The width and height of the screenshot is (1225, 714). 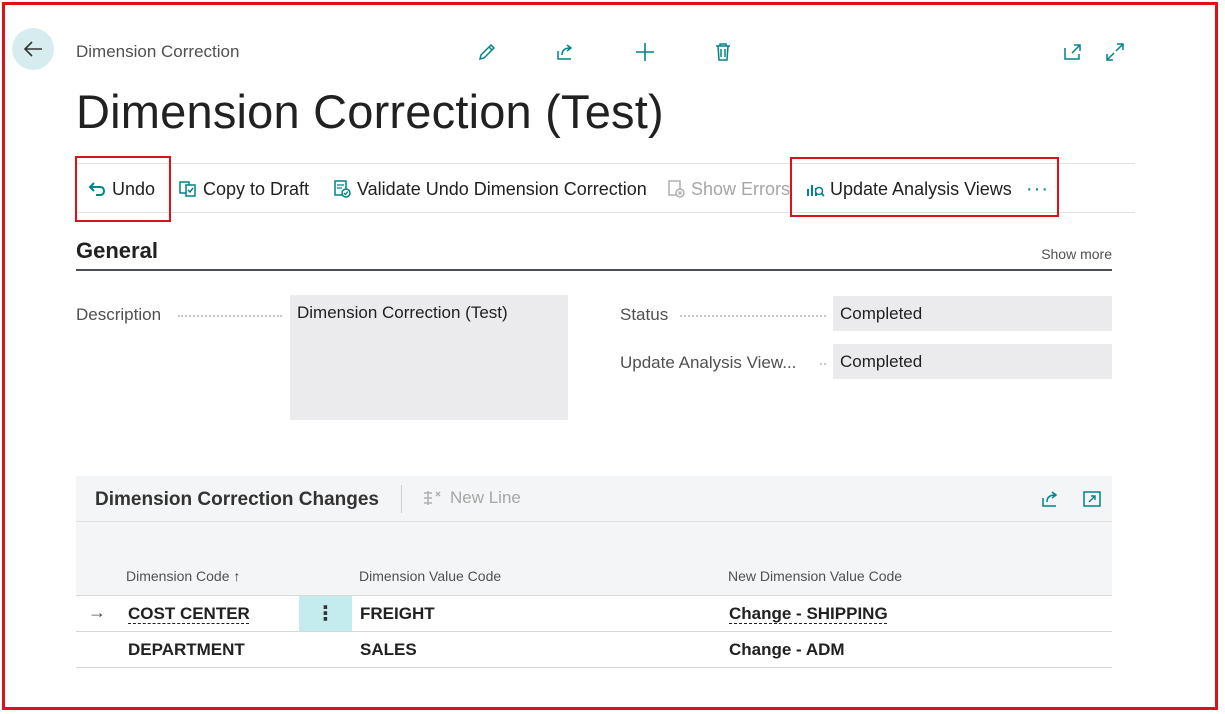 I want to click on open-new-window-button, so click(x=1073, y=52).